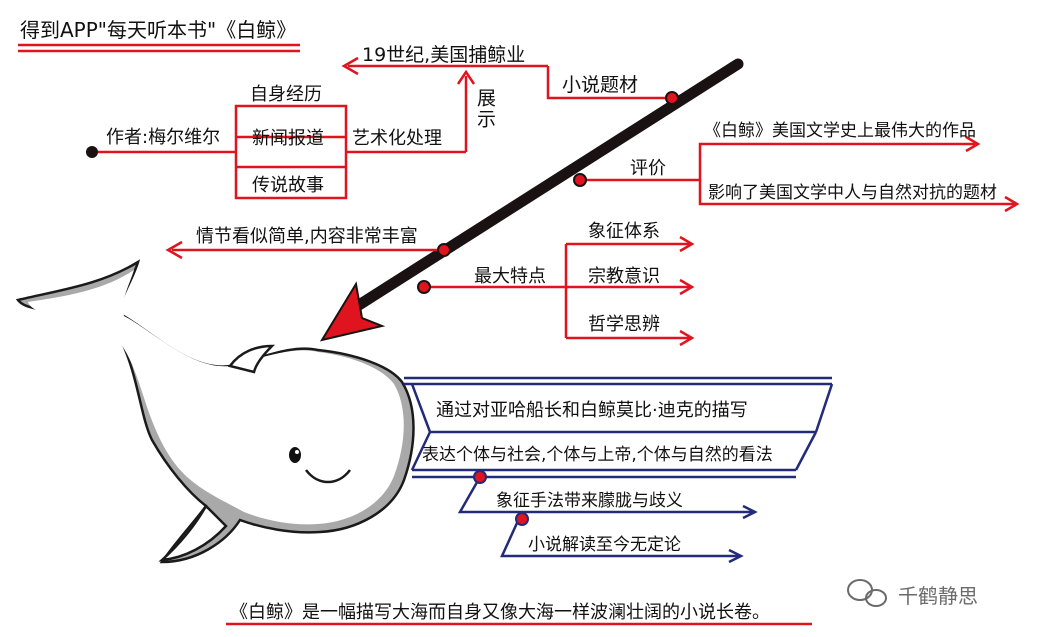  I want to click on source-middle-label: 新闻报道, so click(288, 138).